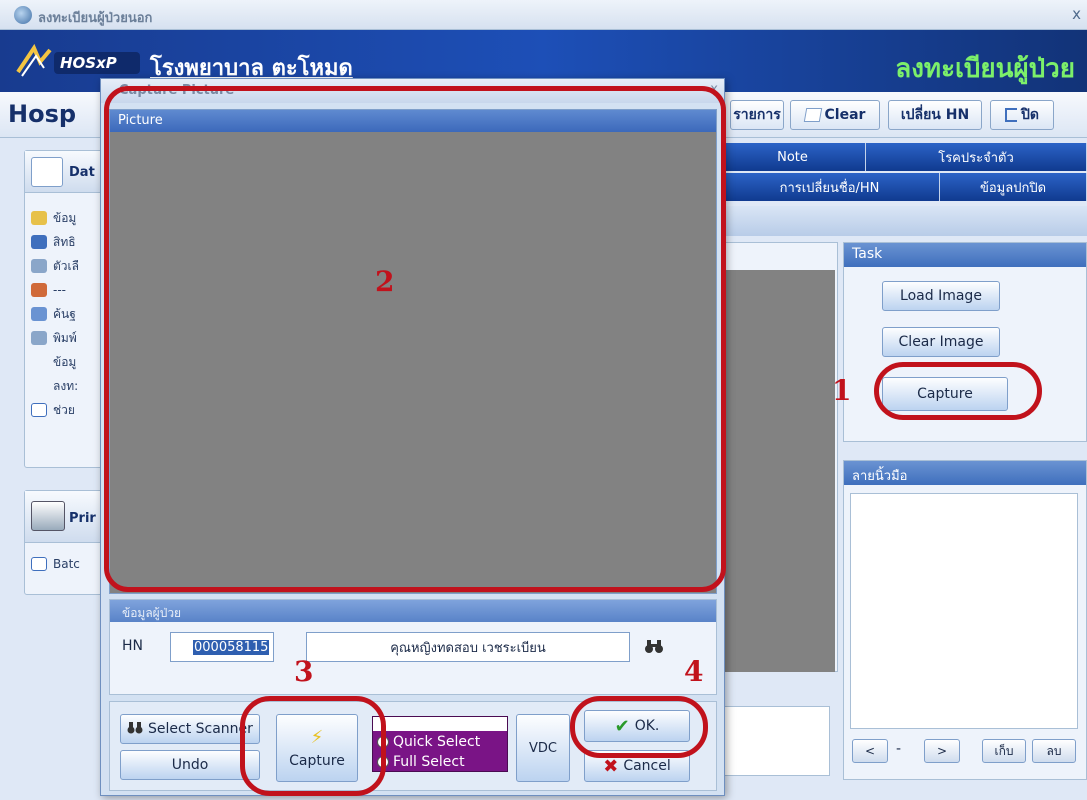 The height and width of the screenshot is (800, 1087). Describe the element at coordinates (965, 620) in the screenshot. I see `fingerprint-panel: ลายนิ้วมือ < - > เก็บ ลบ` at that location.